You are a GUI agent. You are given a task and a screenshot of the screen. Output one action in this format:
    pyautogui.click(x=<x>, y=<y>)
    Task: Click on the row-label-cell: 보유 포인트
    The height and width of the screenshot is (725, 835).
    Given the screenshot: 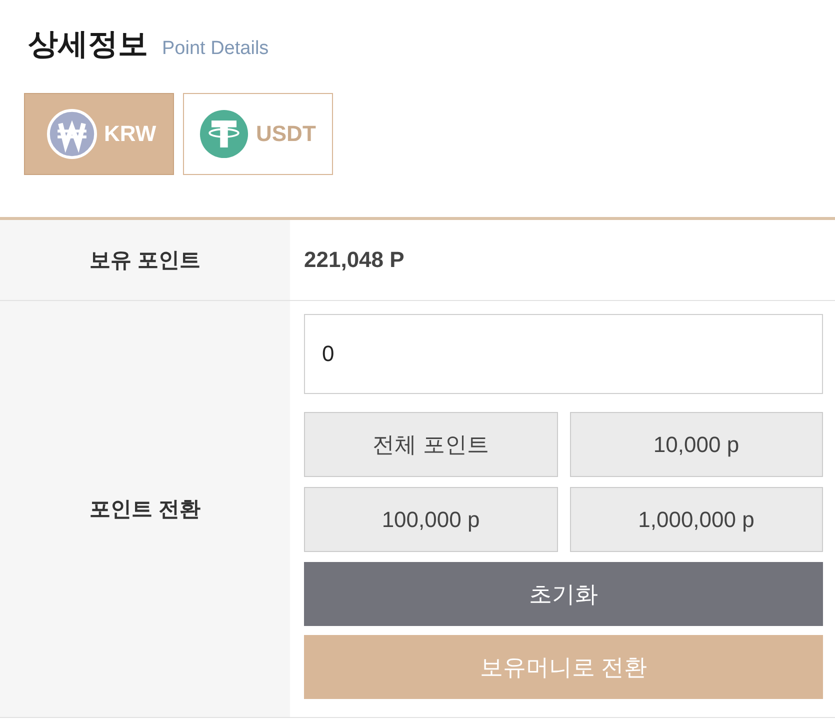 What is the action you would take?
    pyautogui.click(x=145, y=260)
    